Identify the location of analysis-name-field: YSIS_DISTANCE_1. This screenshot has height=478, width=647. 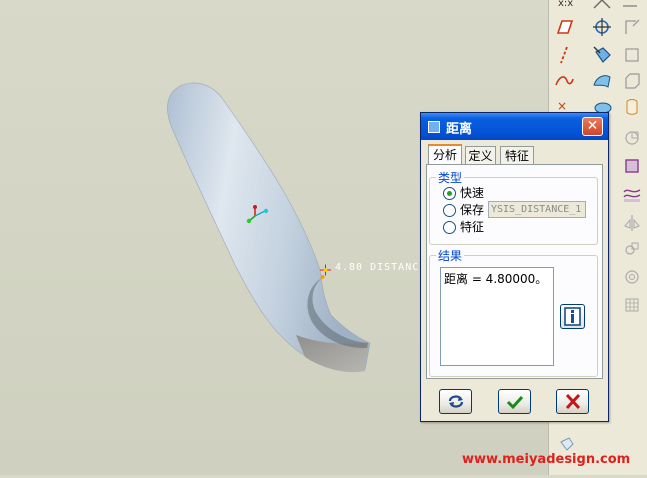
(537, 209).